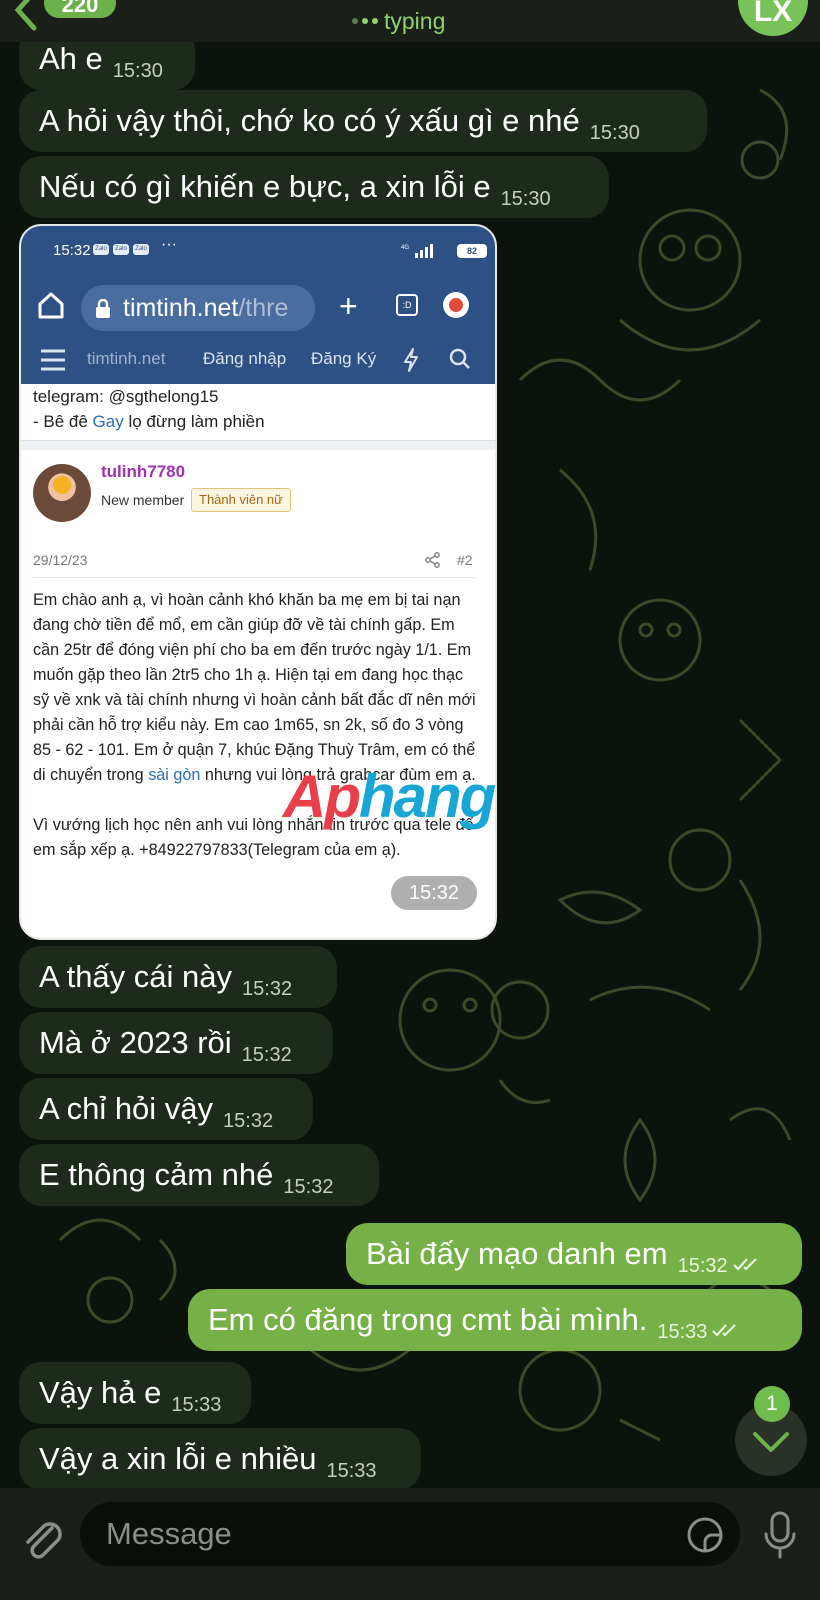  I want to click on share-icon, so click(432, 560).